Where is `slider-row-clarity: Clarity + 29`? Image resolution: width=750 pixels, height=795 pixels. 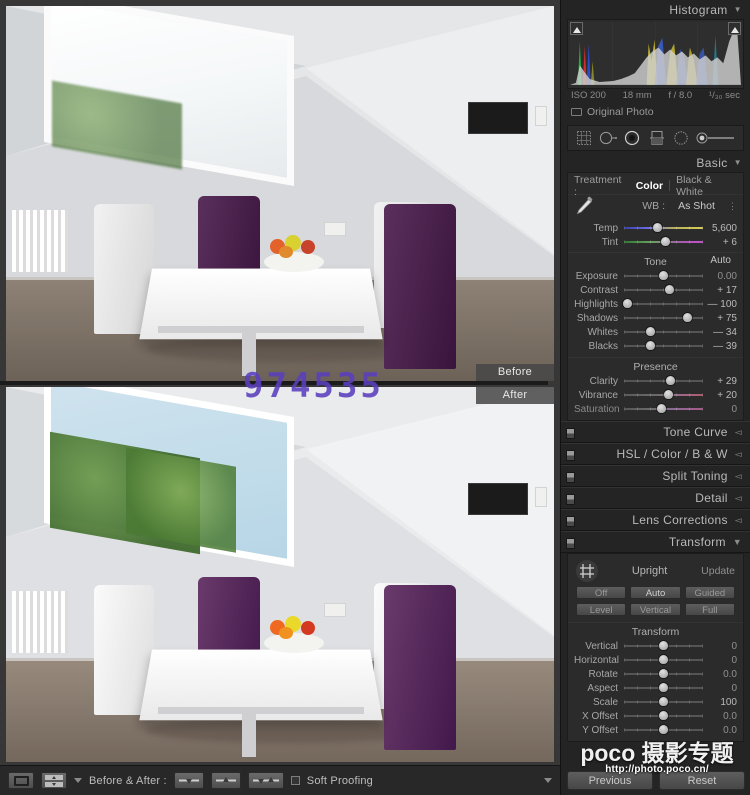 slider-row-clarity: Clarity + 29 is located at coordinates (655, 381).